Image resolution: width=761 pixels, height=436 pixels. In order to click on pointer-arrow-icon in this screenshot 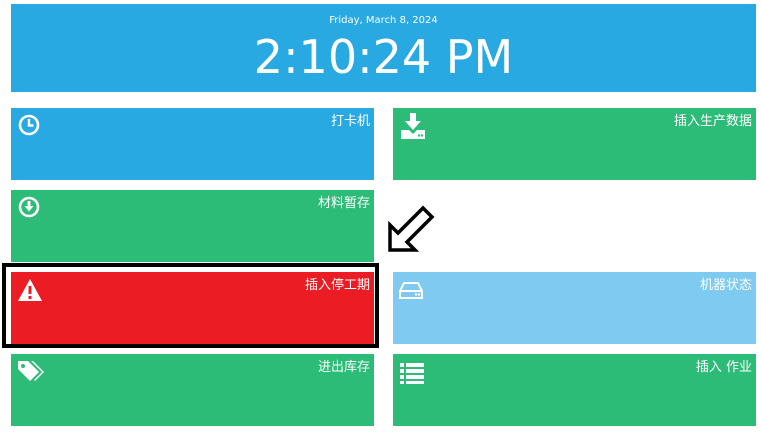, I will do `click(411, 228)`.